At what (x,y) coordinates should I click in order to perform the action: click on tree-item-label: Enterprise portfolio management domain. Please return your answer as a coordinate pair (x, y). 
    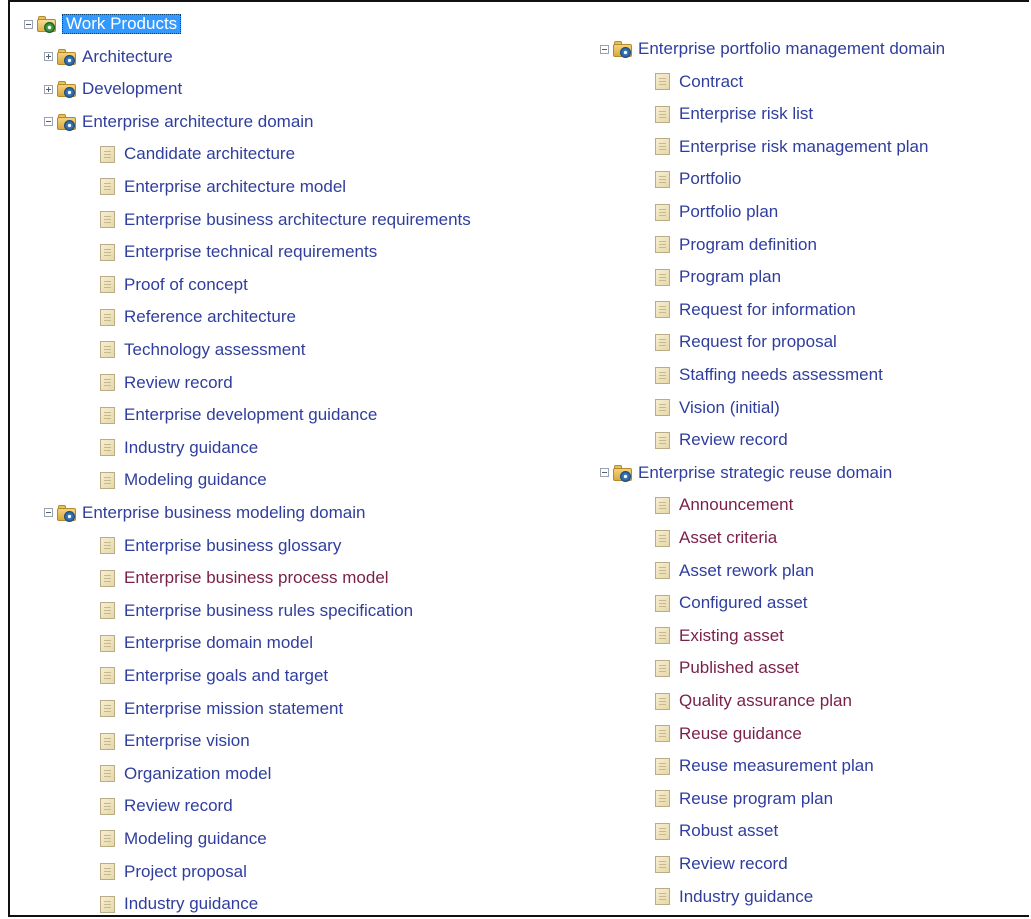
    Looking at the image, I should click on (791, 49).